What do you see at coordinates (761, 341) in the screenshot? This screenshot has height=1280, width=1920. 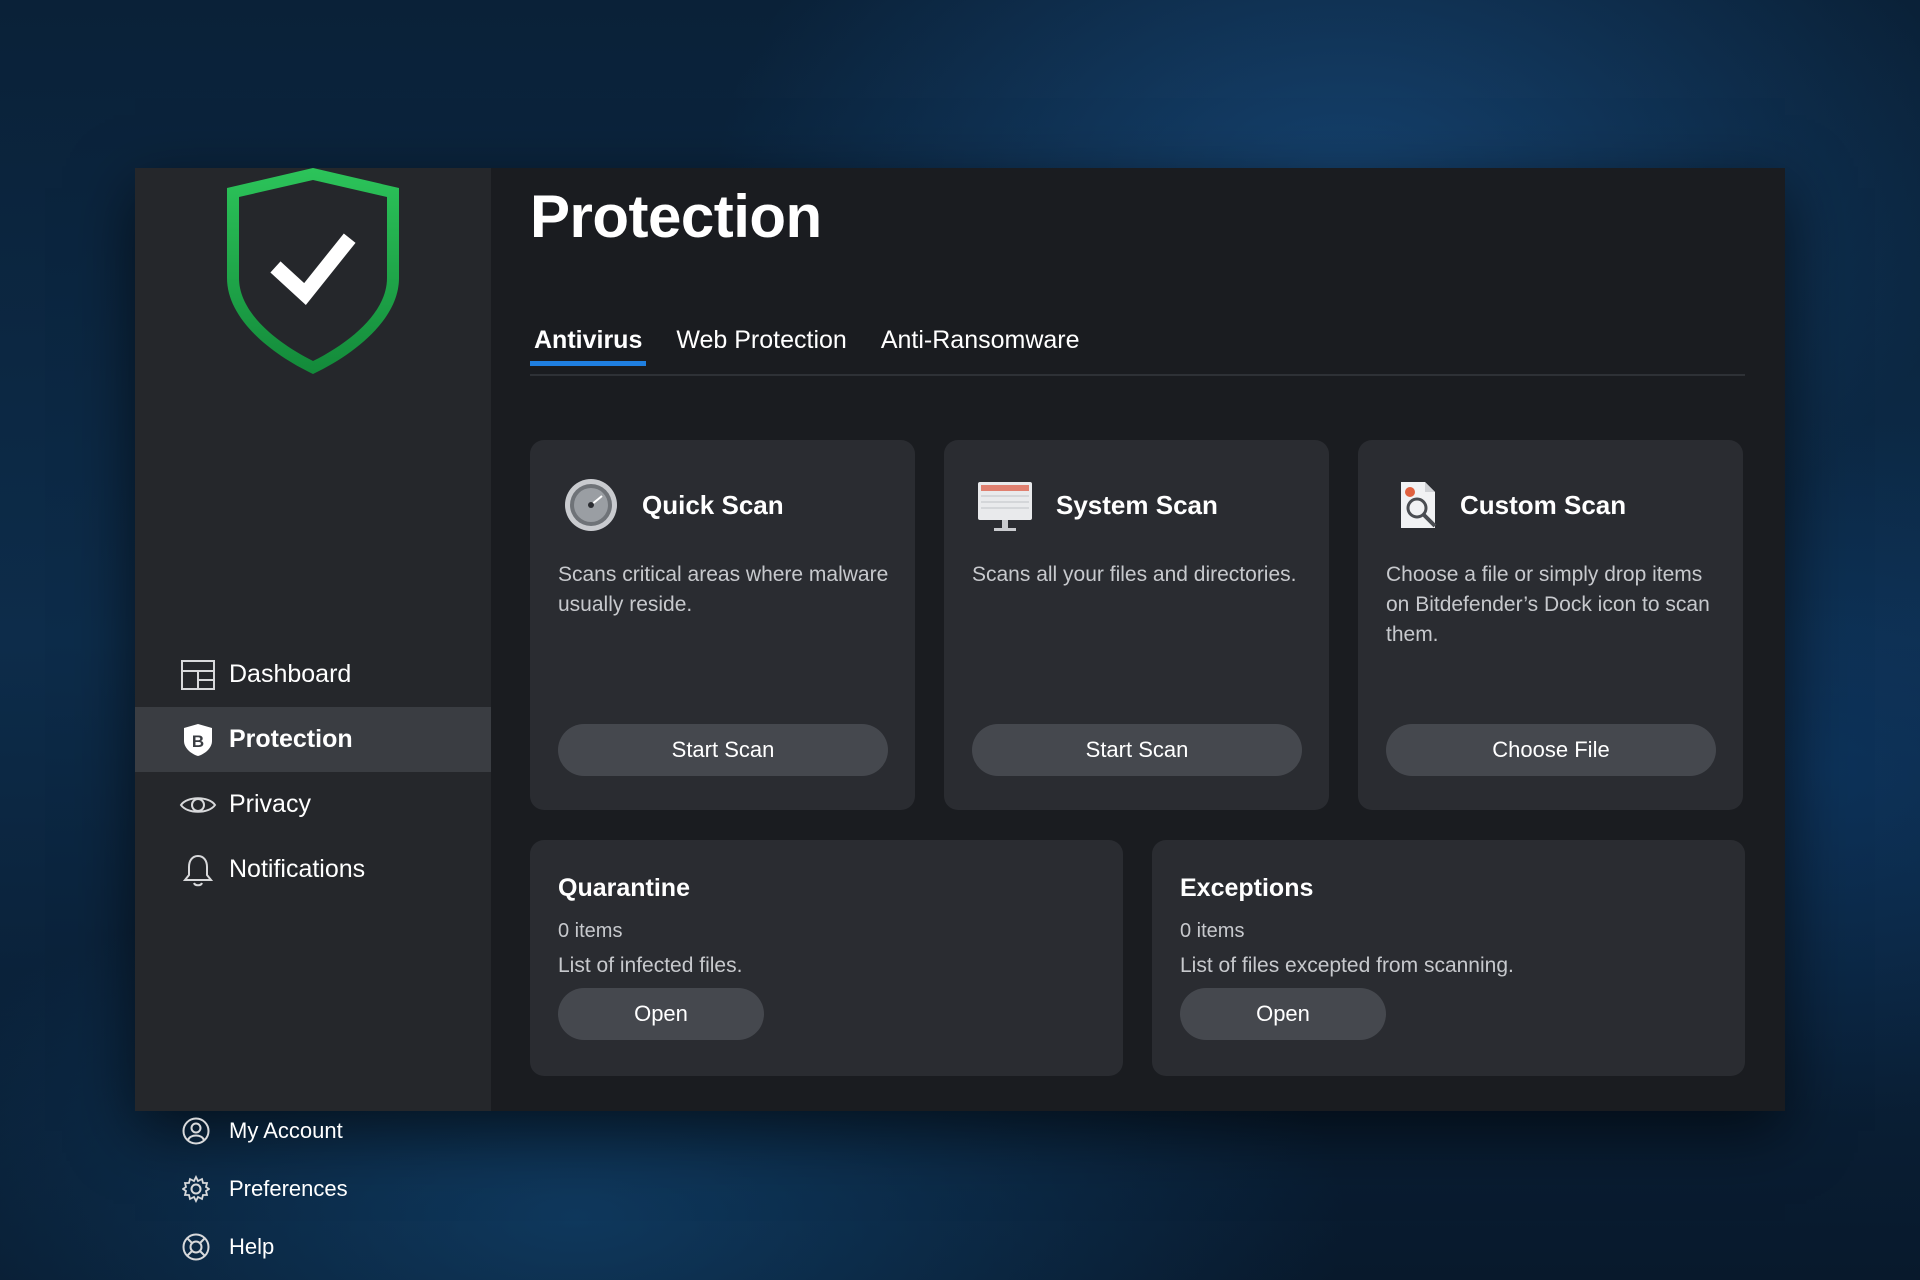 I see `tab-web-protection: Web Protection` at bounding box center [761, 341].